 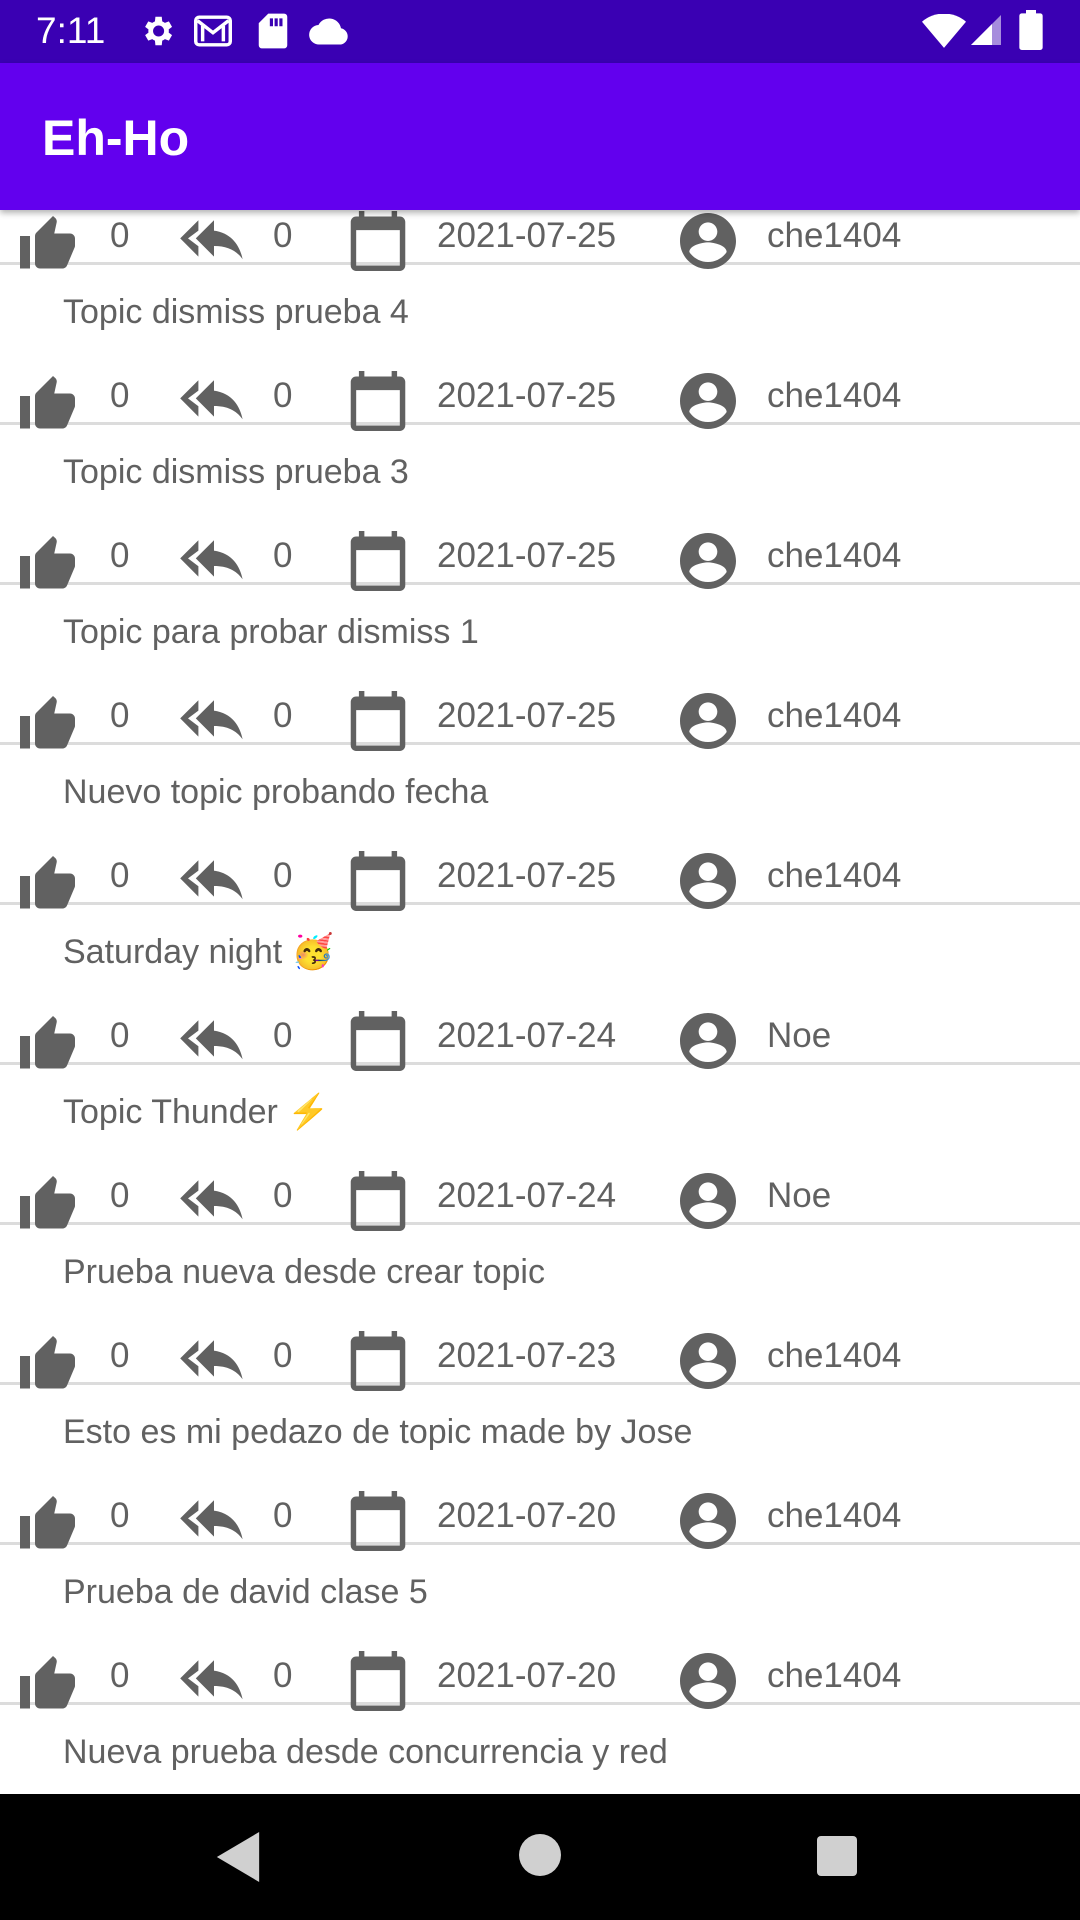 What do you see at coordinates (304, 1272) in the screenshot?
I see `topic-title: Prueba nueva desde crear topic` at bounding box center [304, 1272].